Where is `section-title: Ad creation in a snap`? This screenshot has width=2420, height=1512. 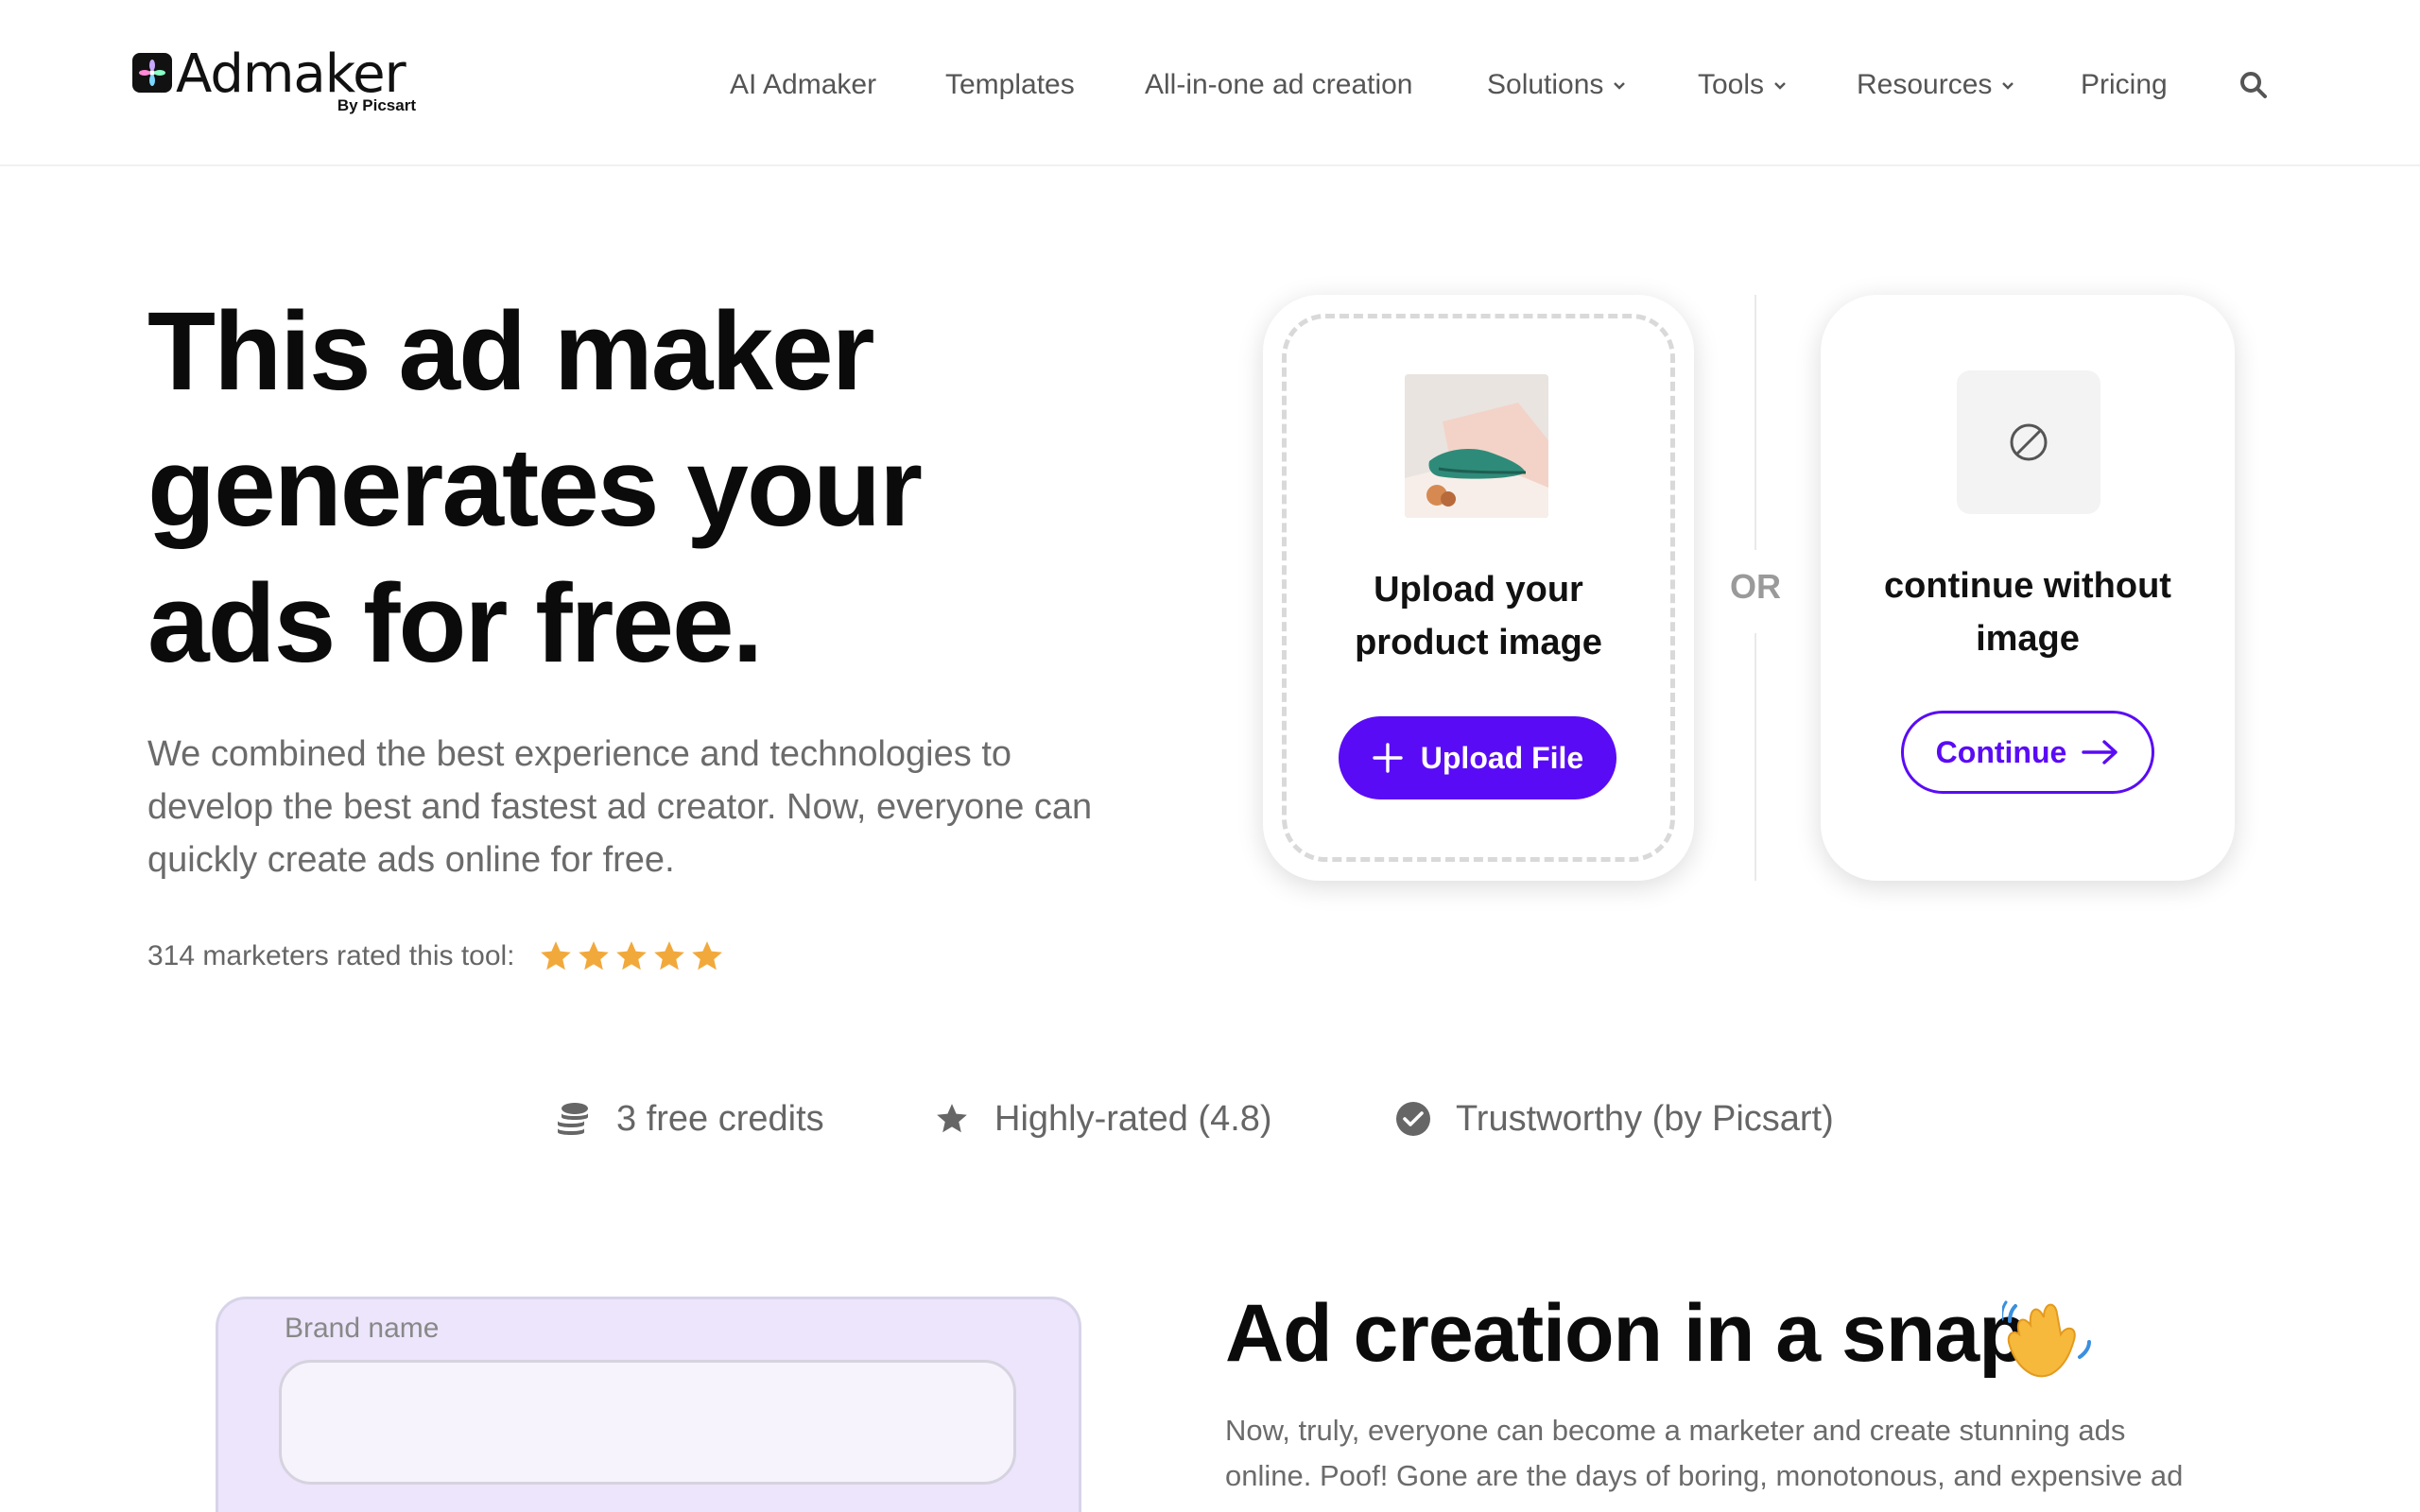 section-title: Ad creation in a snap is located at coordinates (1627, 1333).